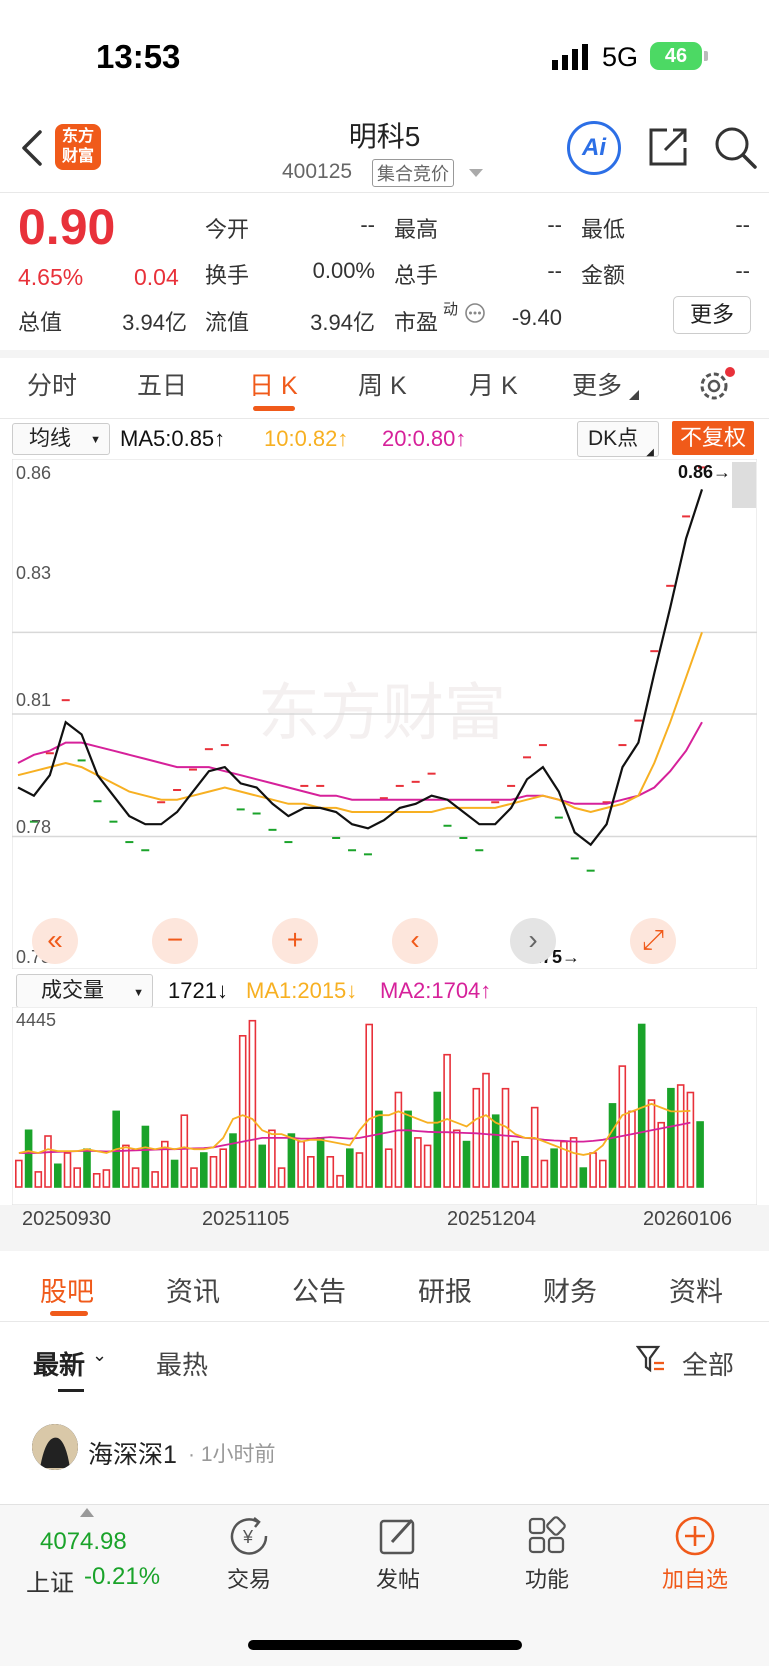 The width and height of the screenshot is (769, 1666). Describe the element at coordinates (603, 229) in the screenshot. I see `low-label: 最低` at that location.